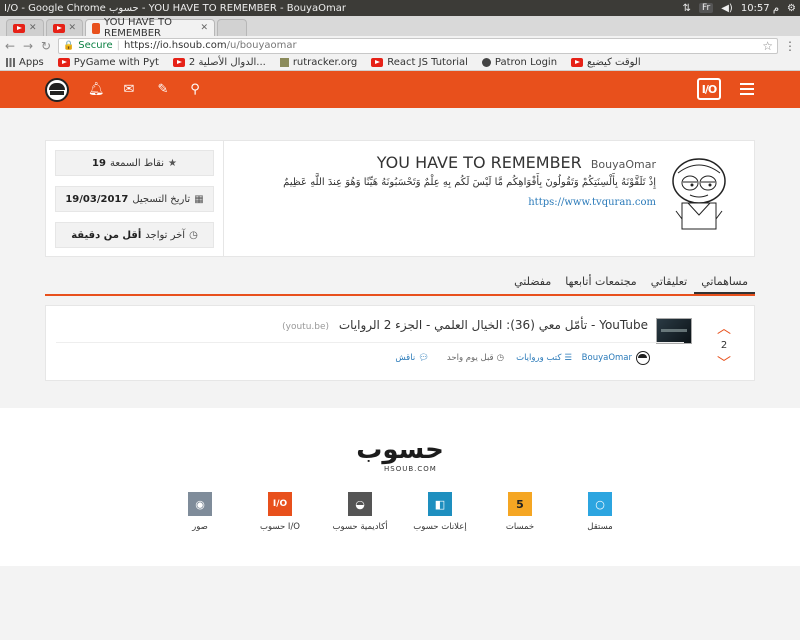 The image size is (800, 640). Describe the element at coordinates (175, 45) in the screenshot. I see `url-host: https://io.hsoub.com` at that location.